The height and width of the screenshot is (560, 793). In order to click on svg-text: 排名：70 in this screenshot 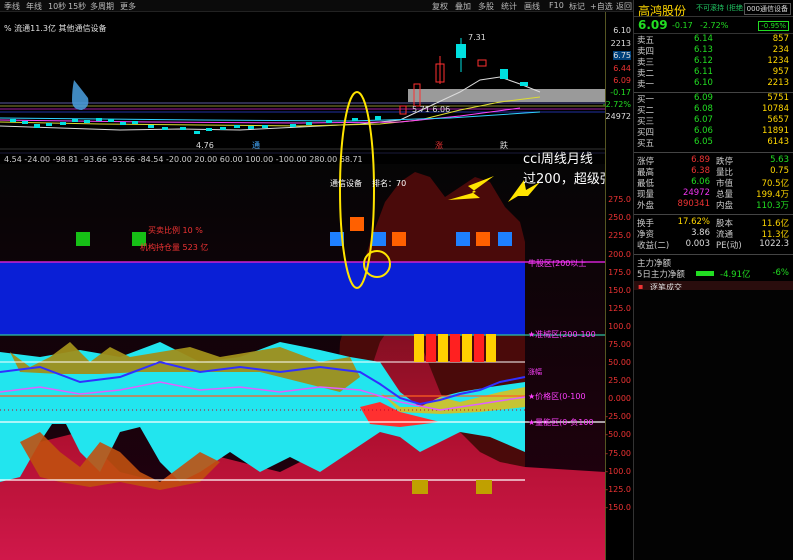, I will do `click(389, 183)`.